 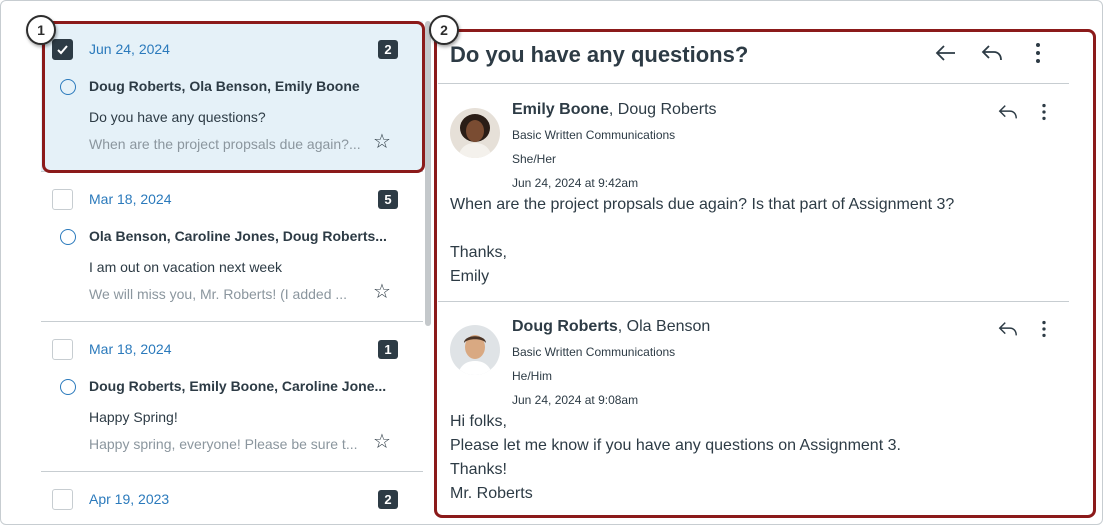 What do you see at coordinates (133, 417) in the screenshot?
I see `conversation-subject: Happy Spring!` at bounding box center [133, 417].